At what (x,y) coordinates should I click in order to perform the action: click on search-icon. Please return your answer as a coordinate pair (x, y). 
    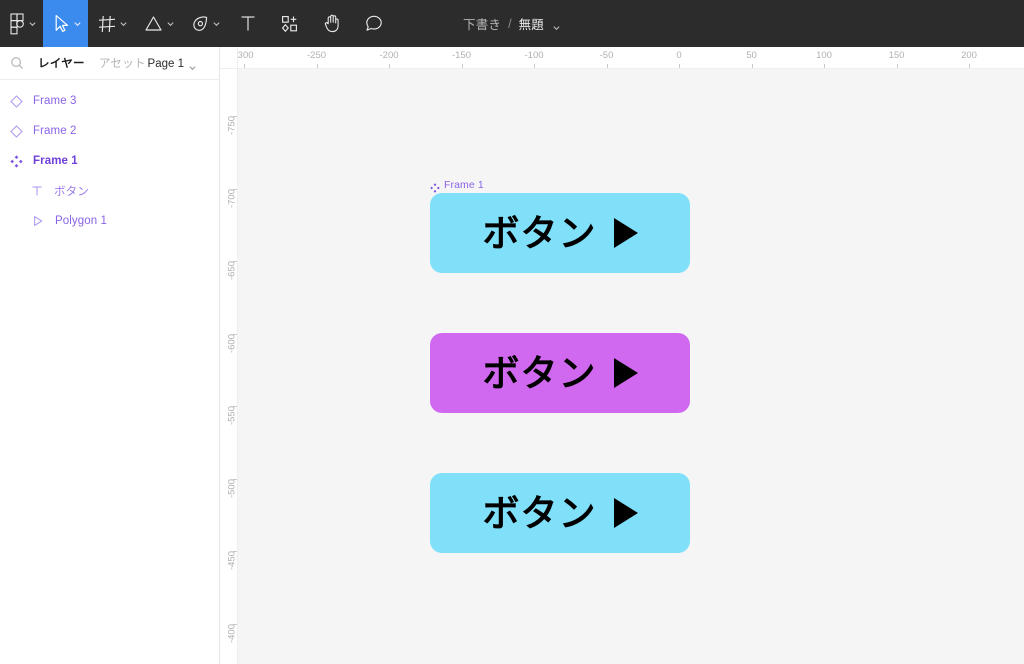
    Looking at the image, I should click on (17, 63).